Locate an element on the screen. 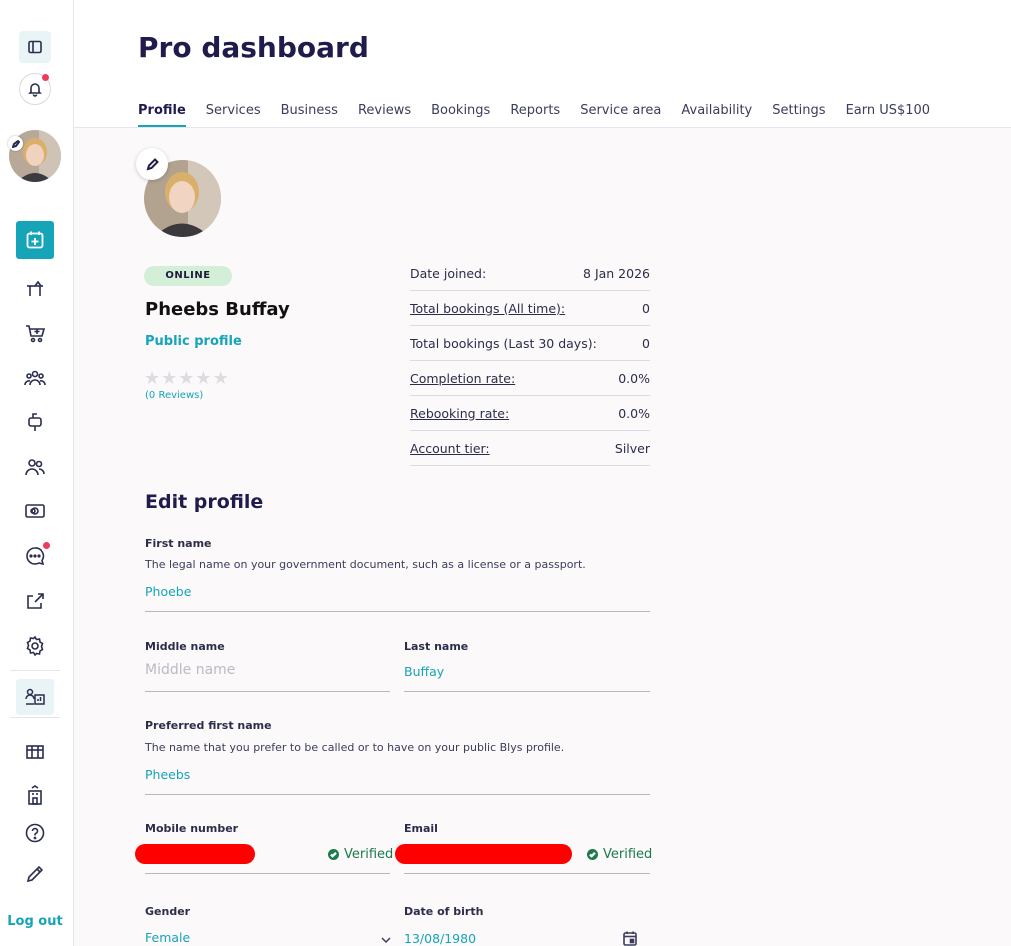  chat-icon is located at coordinates (35, 556).